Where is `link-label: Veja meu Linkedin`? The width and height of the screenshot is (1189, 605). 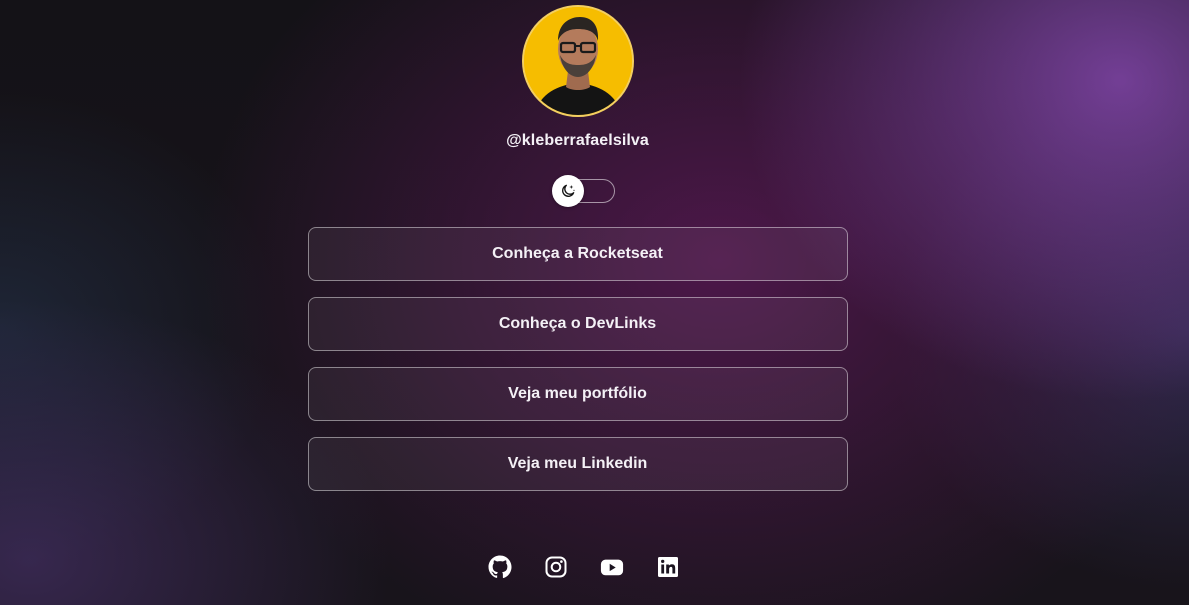 link-label: Veja meu Linkedin is located at coordinates (577, 463).